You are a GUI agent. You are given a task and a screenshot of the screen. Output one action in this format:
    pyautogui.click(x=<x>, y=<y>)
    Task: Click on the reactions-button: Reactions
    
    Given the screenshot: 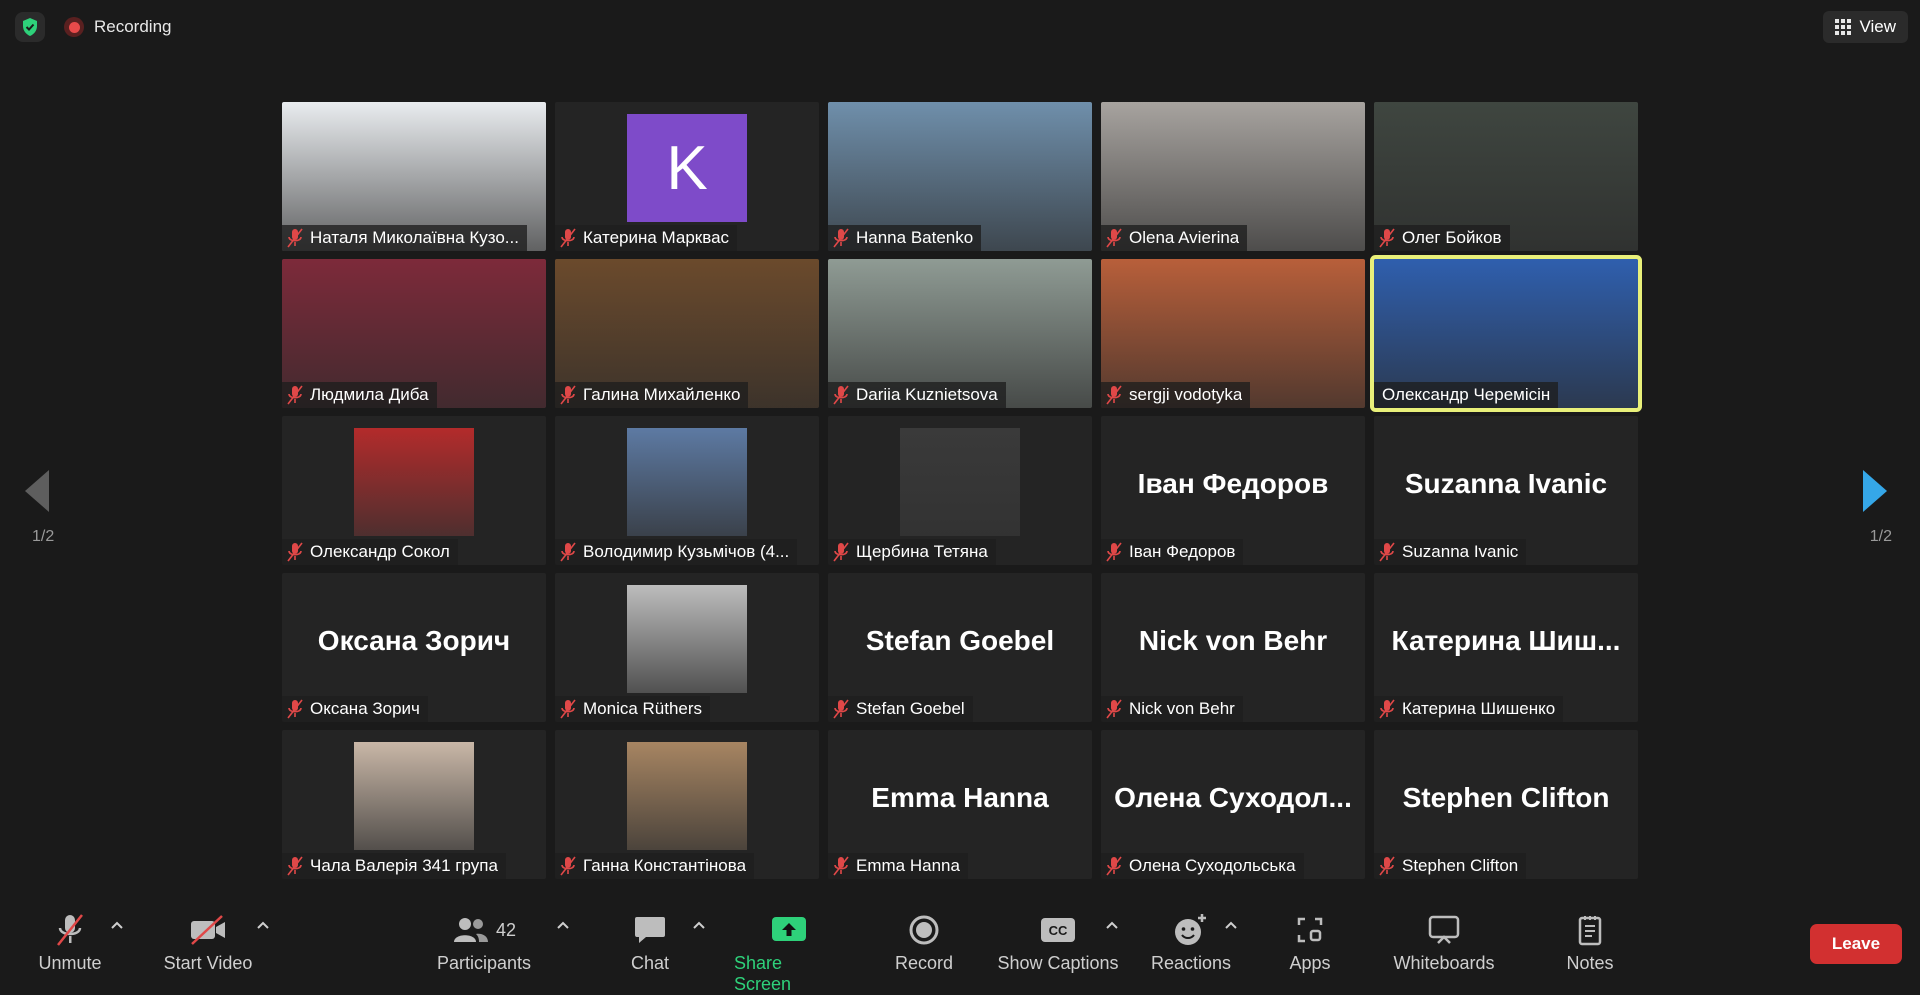 What is the action you would take?
    pyautogui.click(x=1191, y=943)
    